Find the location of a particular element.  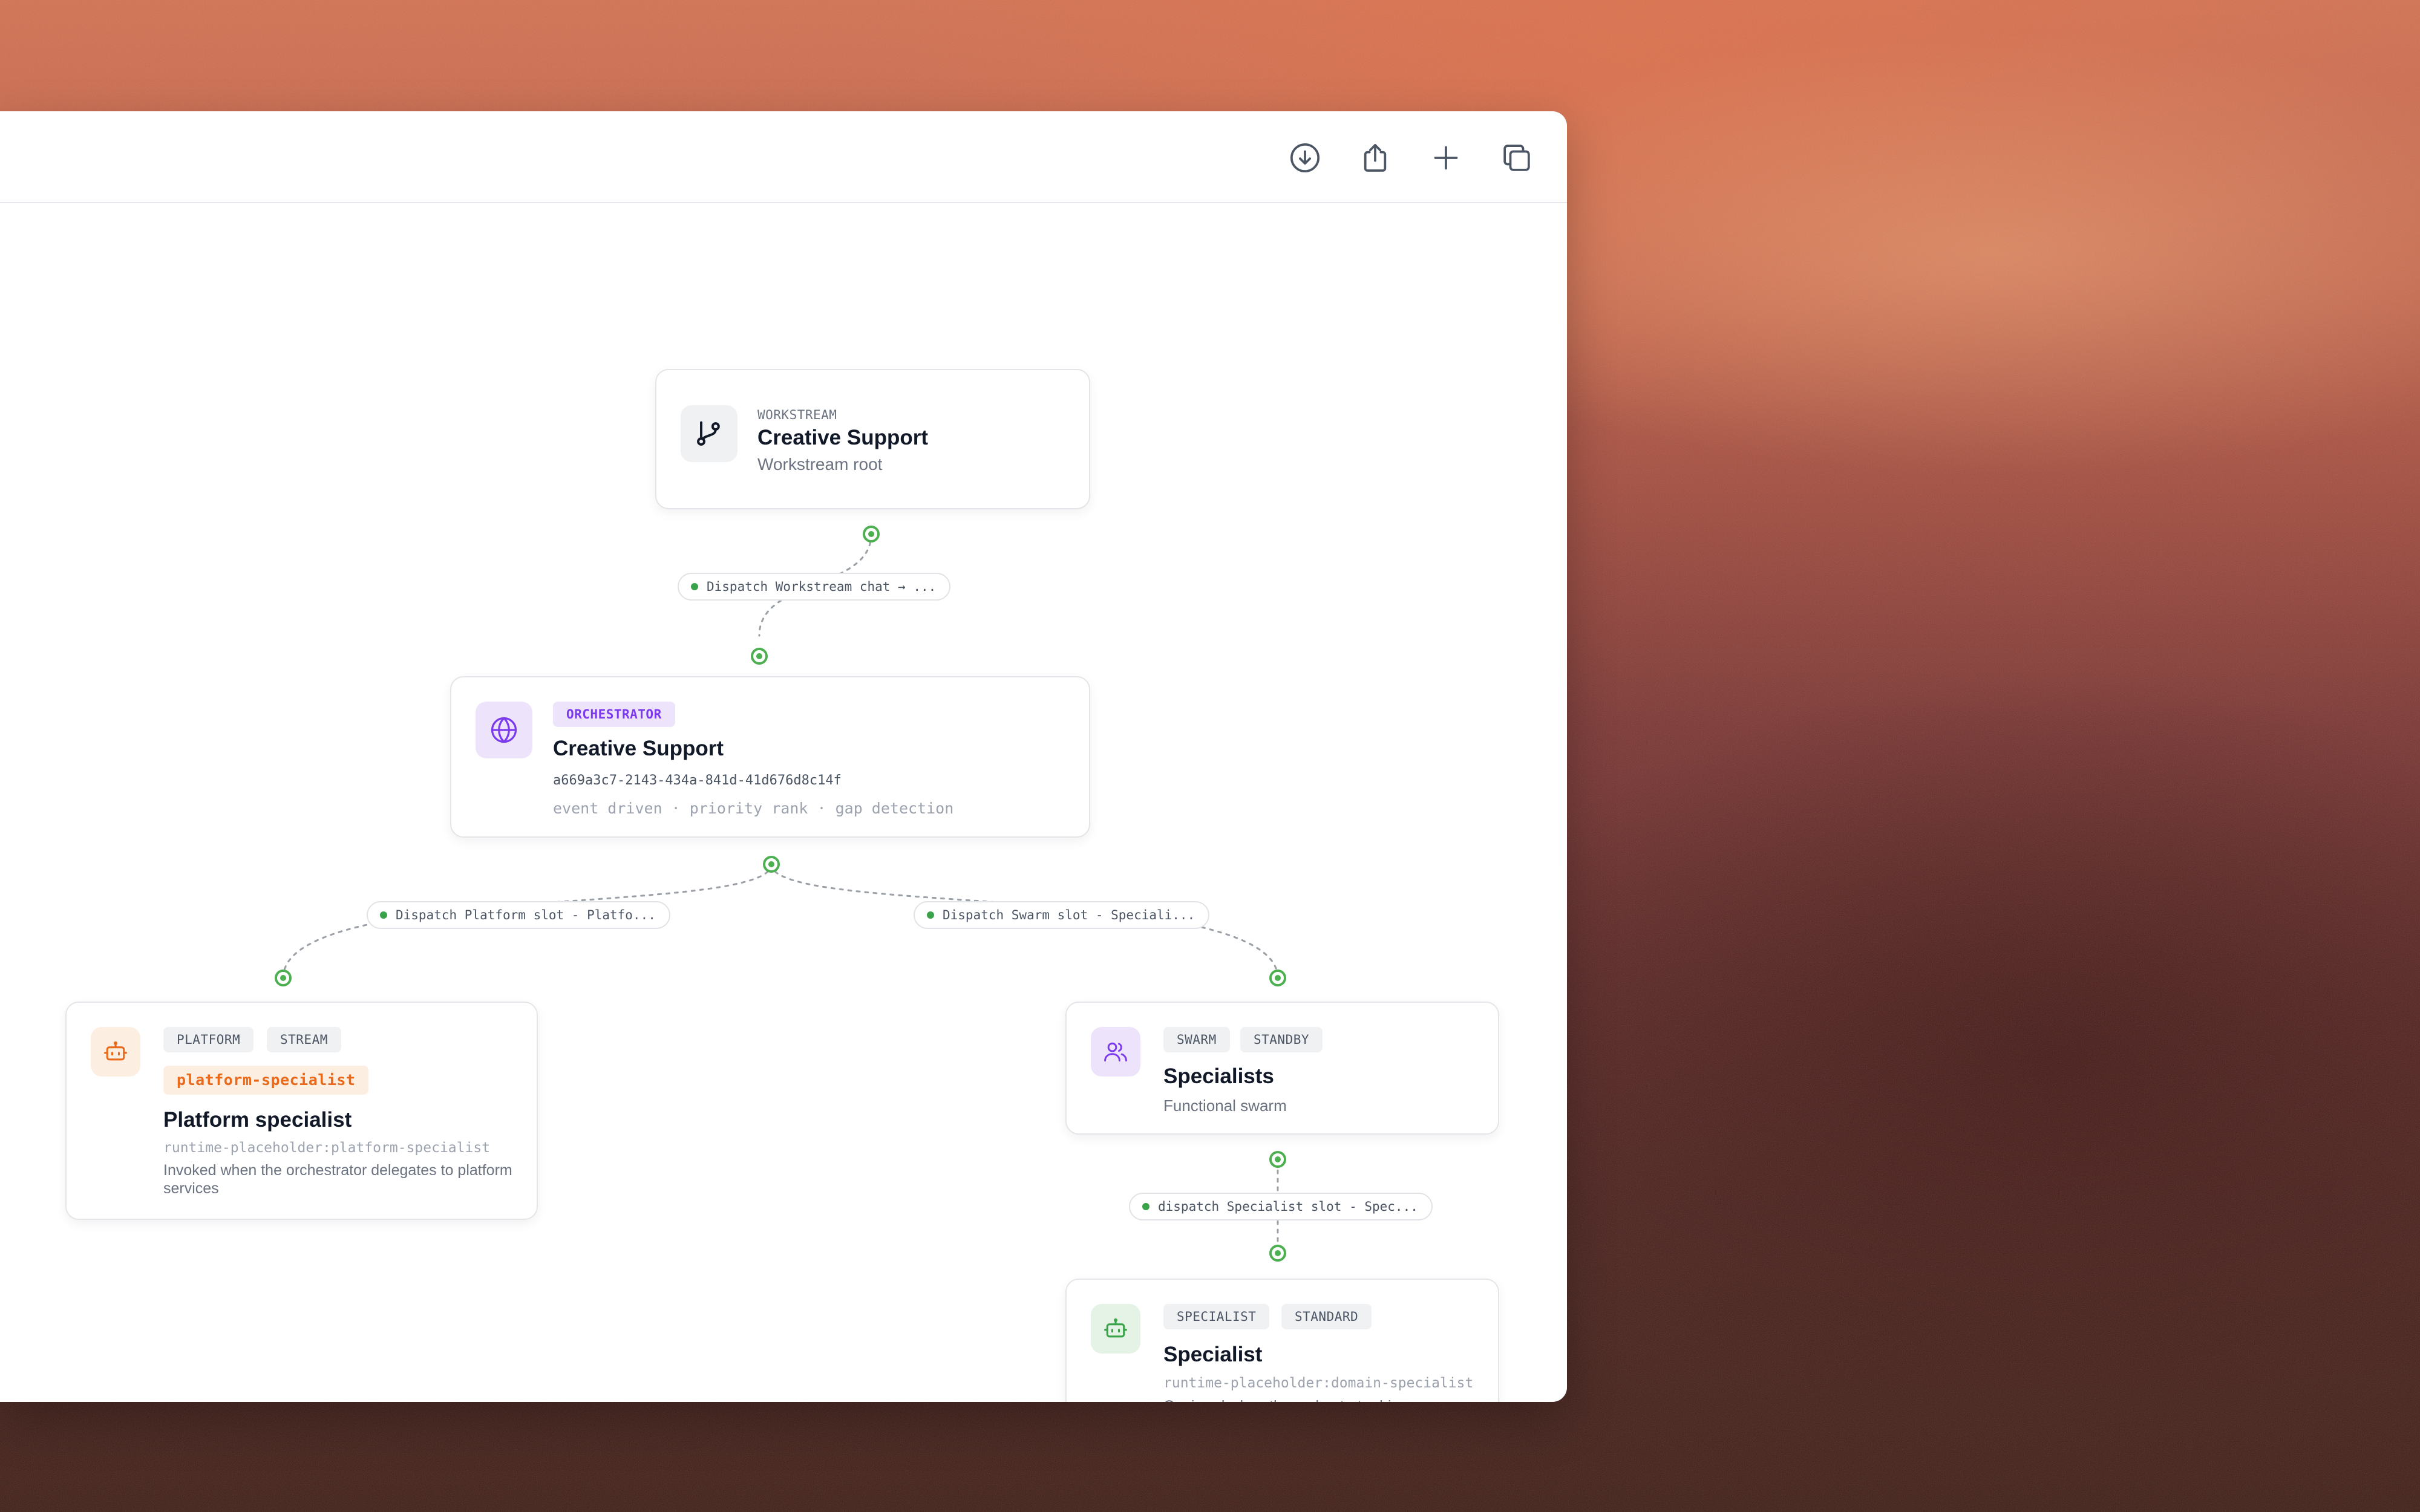

swarm-input-port is located at coordinates (1277, 977).